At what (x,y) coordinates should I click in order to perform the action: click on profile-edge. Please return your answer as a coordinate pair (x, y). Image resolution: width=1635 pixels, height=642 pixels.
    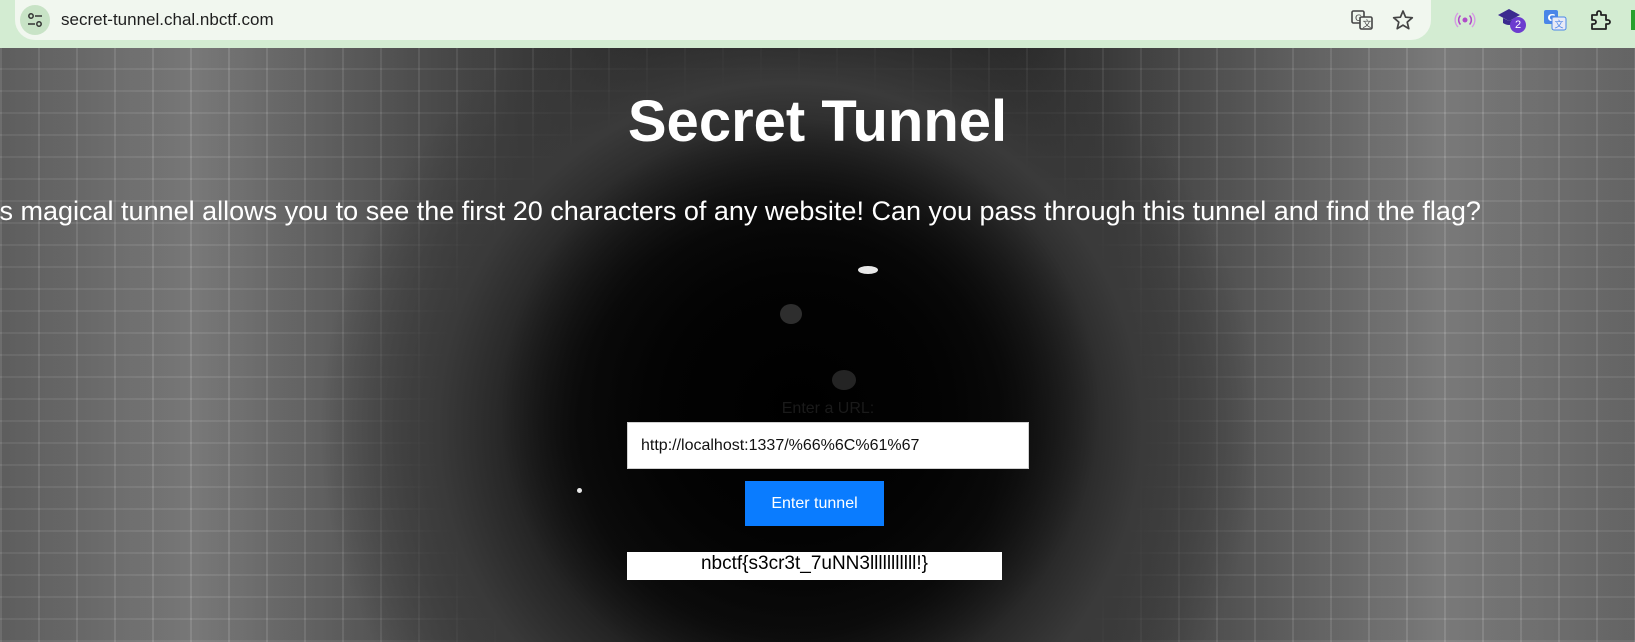
    Looking at the image, I should click on (1633, 20).